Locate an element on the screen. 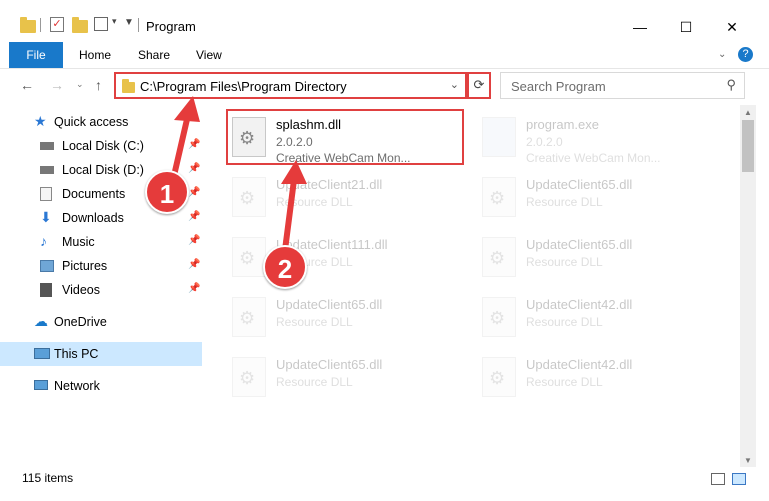 The image size is (769, 501). step-marker-1: 1 is located at coordinates (167, 192).